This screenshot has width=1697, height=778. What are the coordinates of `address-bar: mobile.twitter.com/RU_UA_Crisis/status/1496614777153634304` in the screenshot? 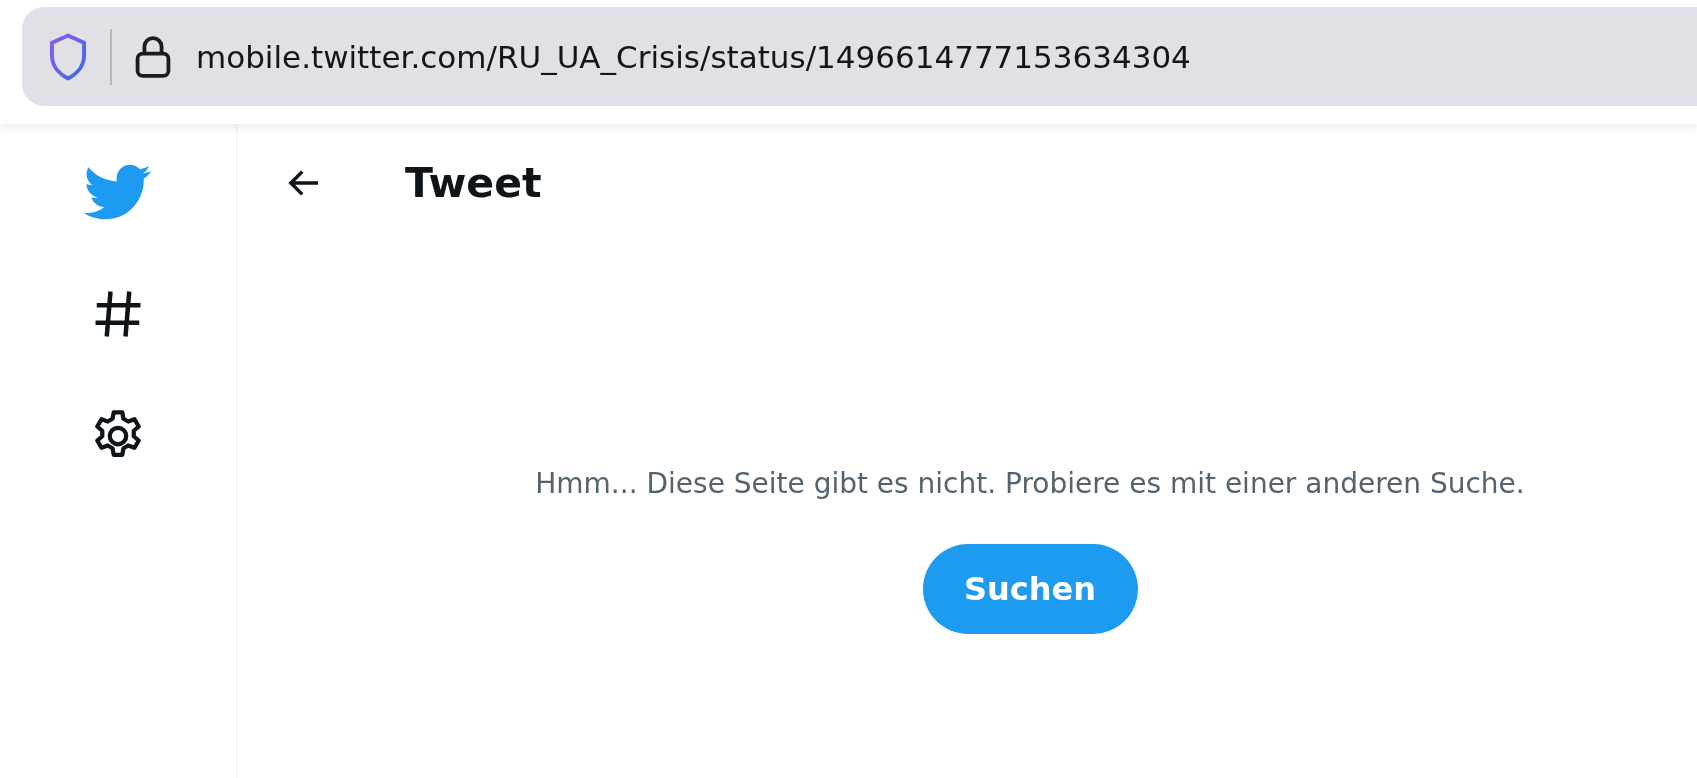 It's located at (859, 56).